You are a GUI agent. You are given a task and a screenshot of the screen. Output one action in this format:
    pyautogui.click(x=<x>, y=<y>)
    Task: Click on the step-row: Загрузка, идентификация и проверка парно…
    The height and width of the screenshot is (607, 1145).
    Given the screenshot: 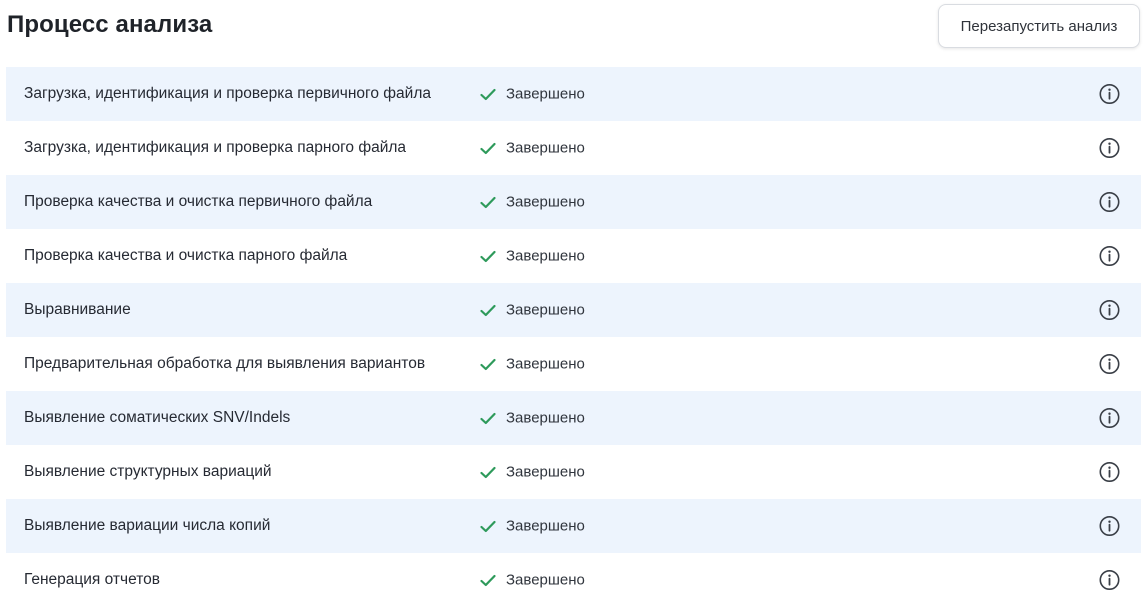 What is the action you would take?
    pyautogui.click(x=573, y=148)
    